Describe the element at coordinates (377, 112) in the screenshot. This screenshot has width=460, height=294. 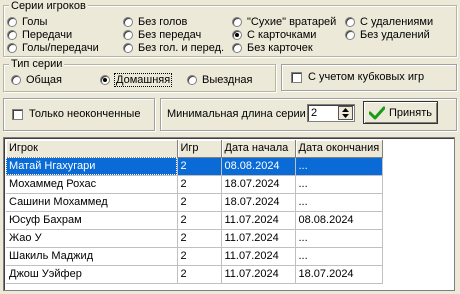
I see `checkmark-icon` at that location.